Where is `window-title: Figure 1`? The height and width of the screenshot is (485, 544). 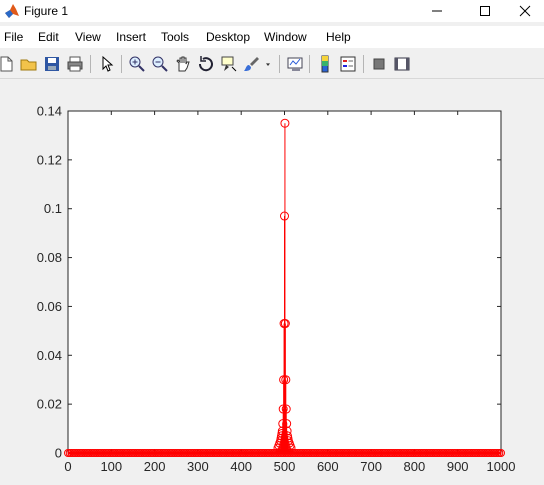 window-title: Figure 1 is located at coordinates (46, 11).